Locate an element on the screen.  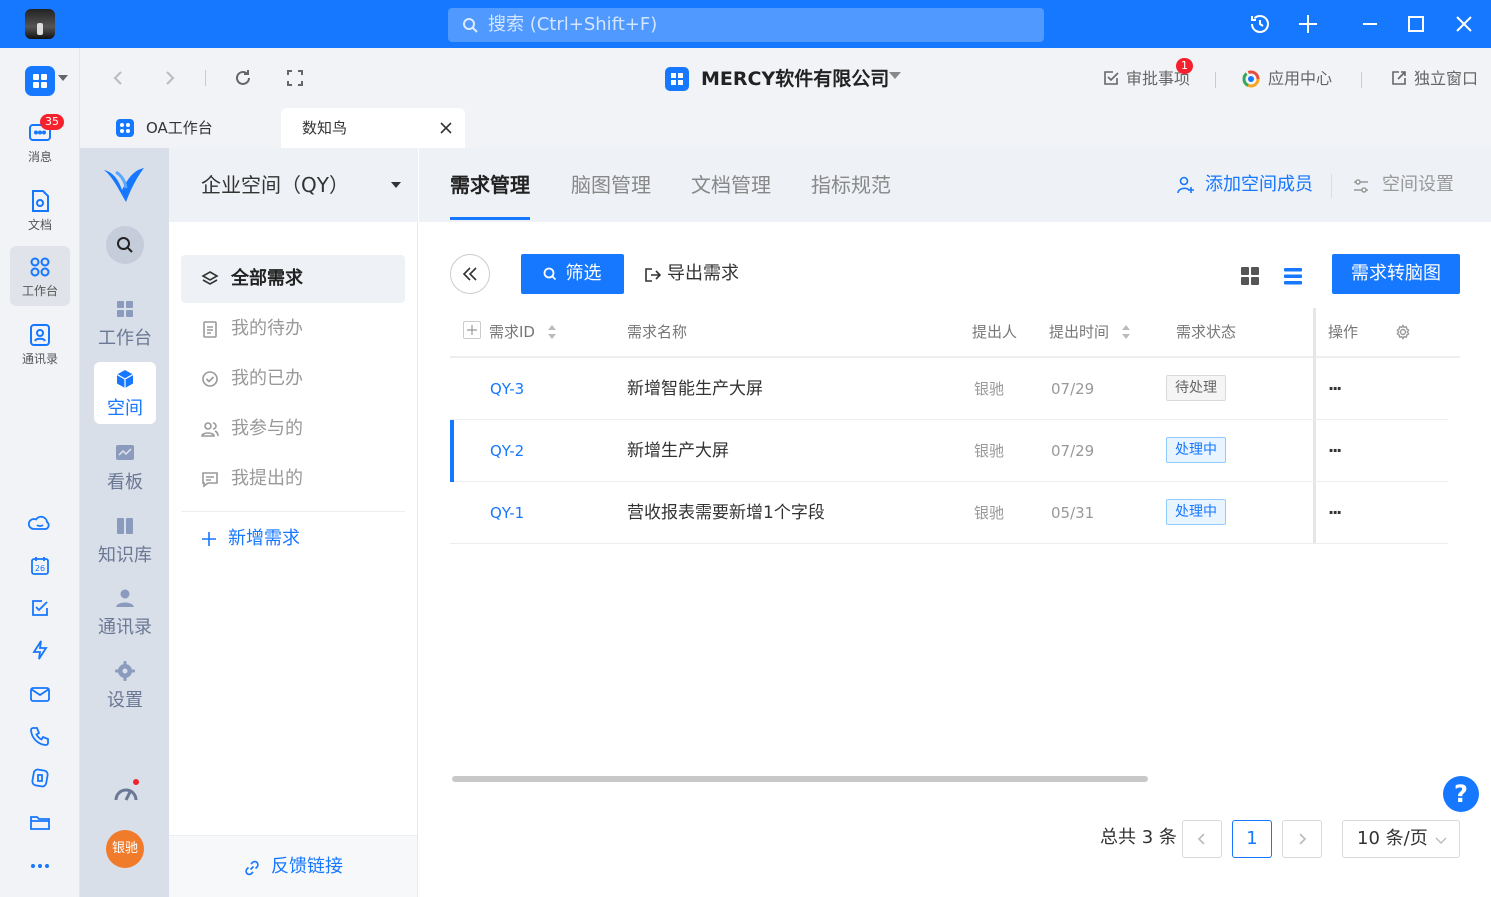
requirement-name: 营收报表需要新增1个字段 is located at coordinates (726, 513).